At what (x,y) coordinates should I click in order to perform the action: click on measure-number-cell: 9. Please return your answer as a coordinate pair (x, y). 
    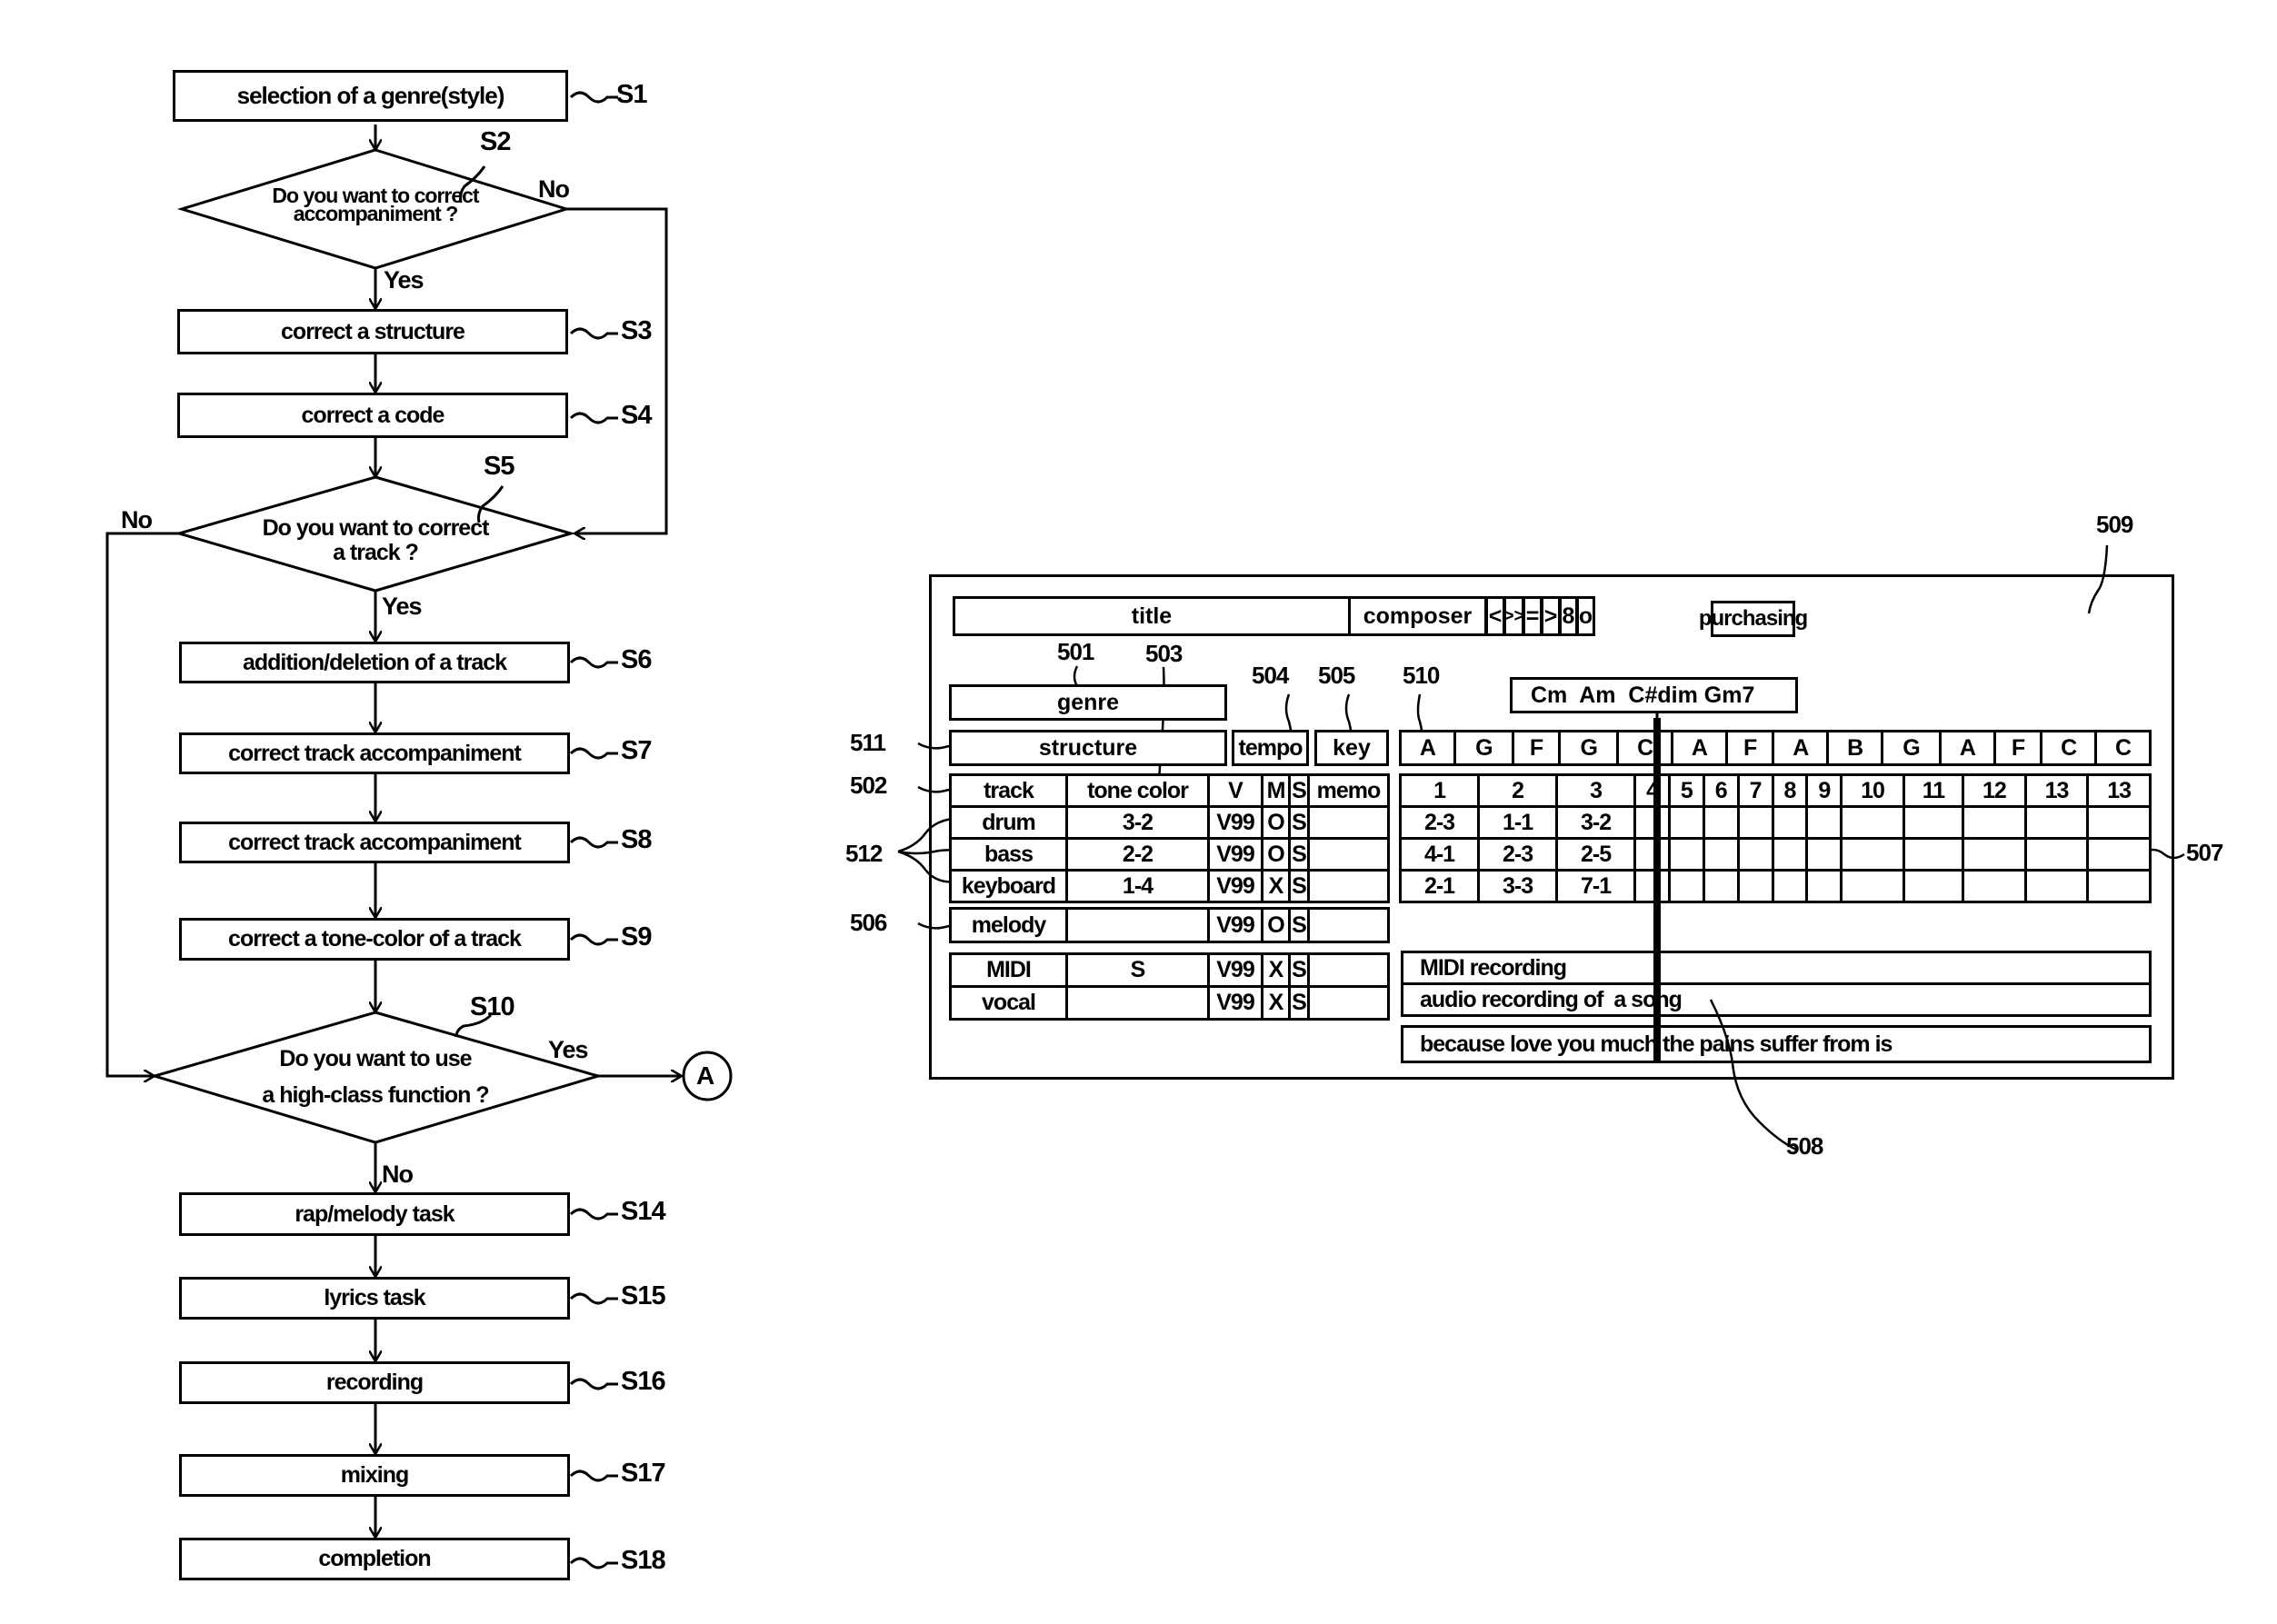
    Looking at the image, I should click on (1824, 790).